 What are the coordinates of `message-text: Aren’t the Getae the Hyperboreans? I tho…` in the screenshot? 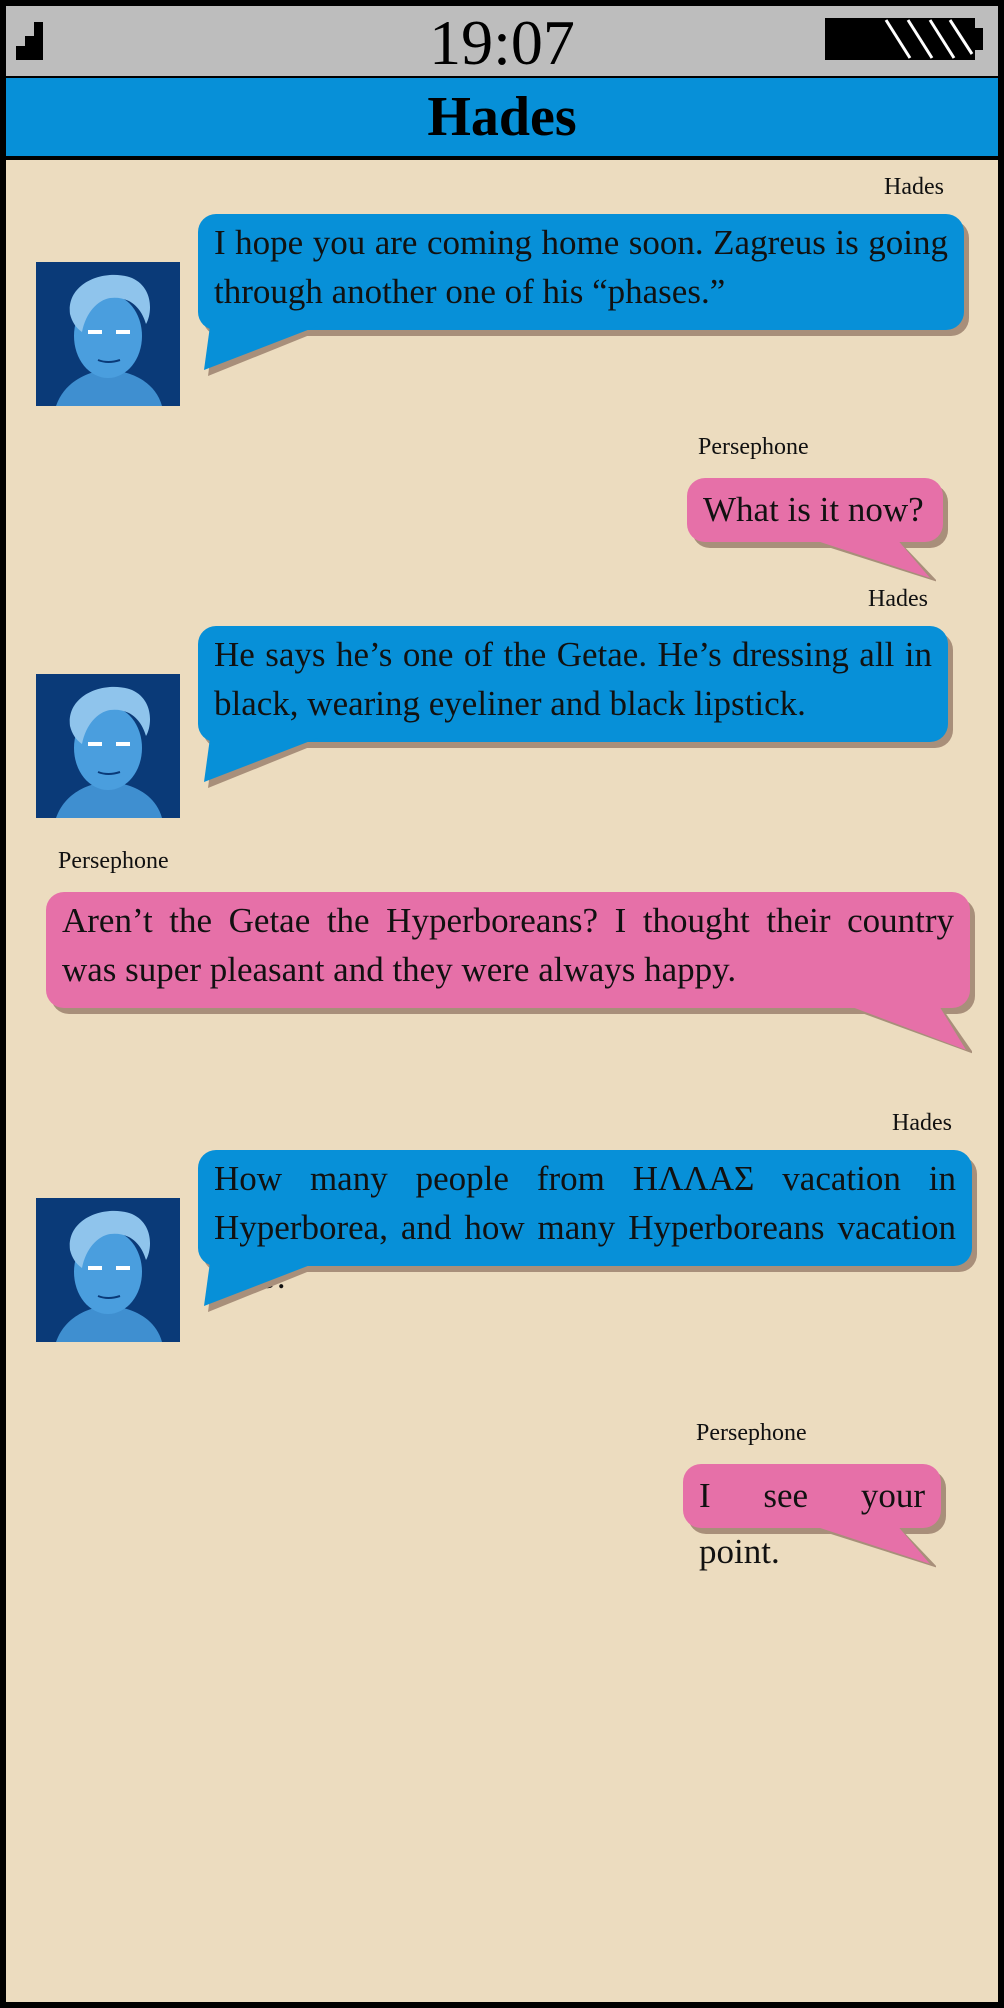 It's located at (508, 945).